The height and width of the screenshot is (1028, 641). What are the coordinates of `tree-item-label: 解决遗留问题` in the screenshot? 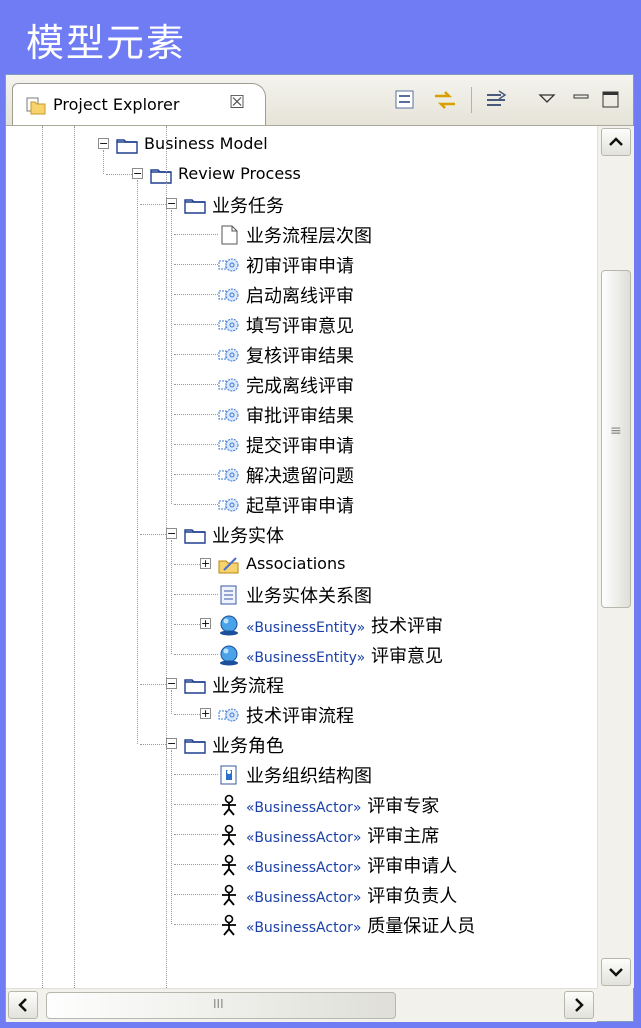 It's located at (300, 475).